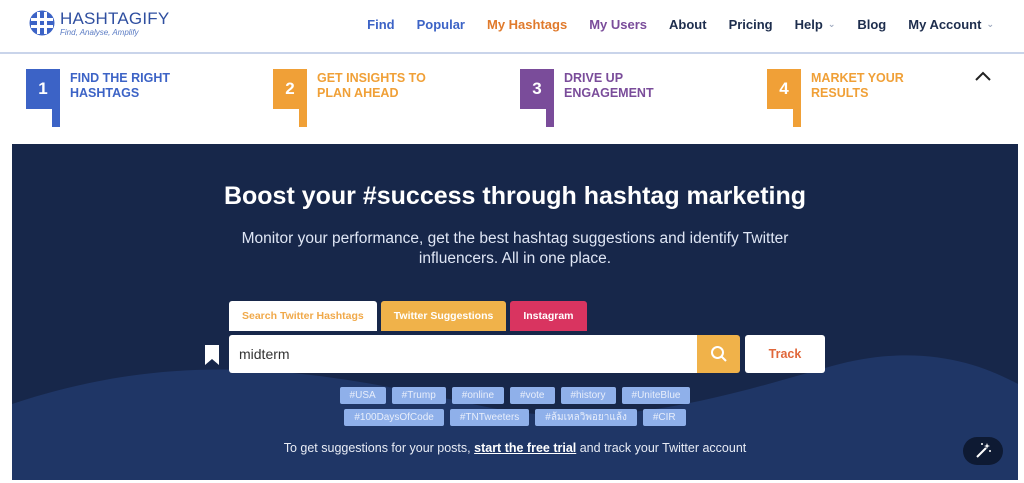  I want to click on step-2-label: GET INSIGHTS TO PLAN AHEAD, so click(382, 99).